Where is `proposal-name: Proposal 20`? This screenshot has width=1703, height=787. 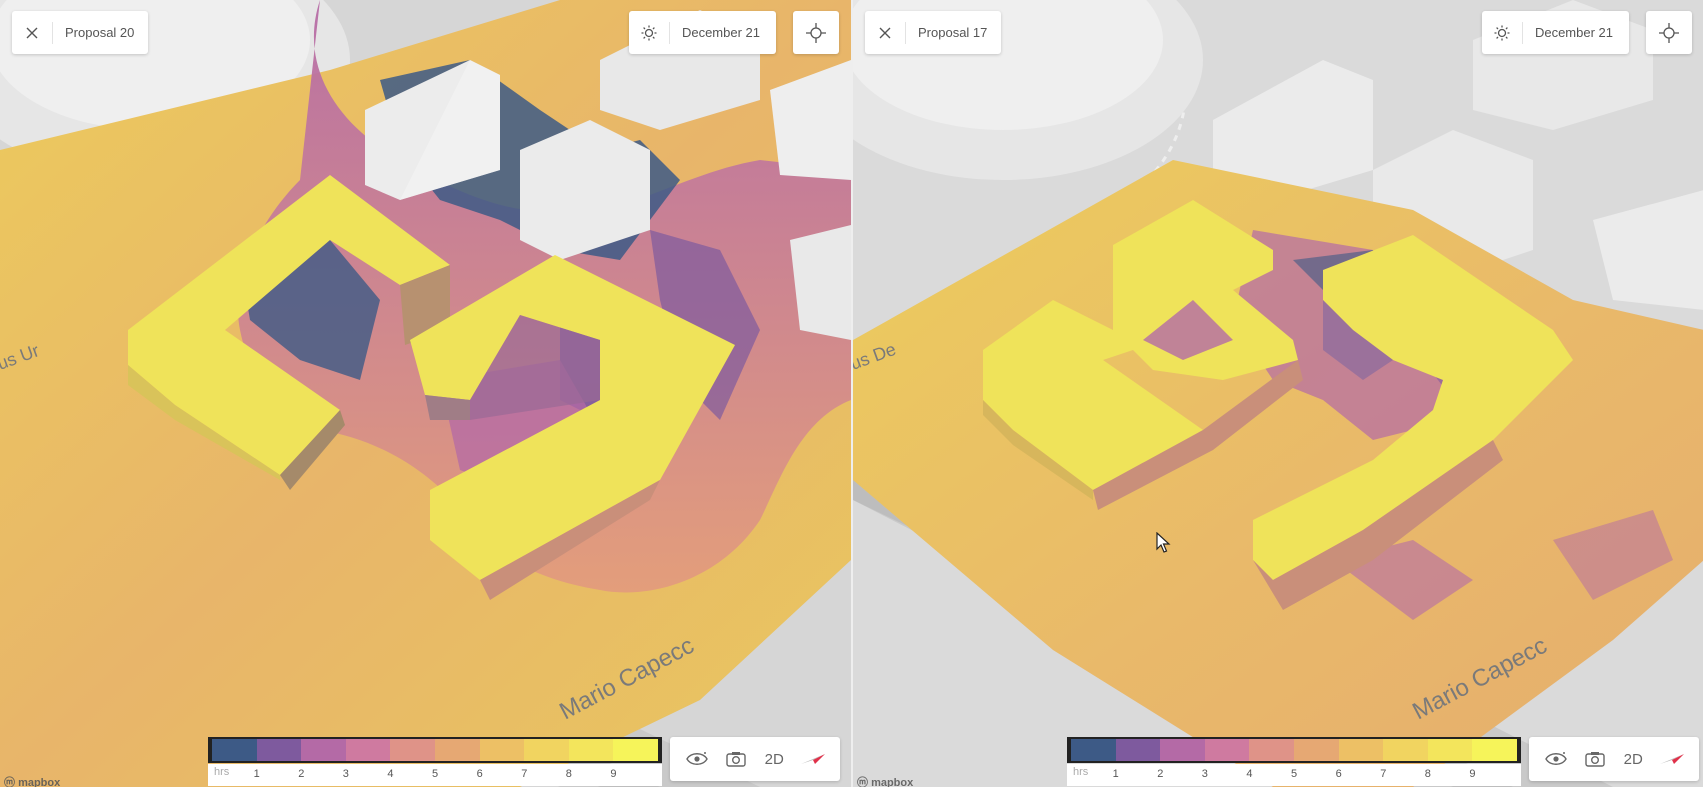
proposal-name: Proposal 20 is located at coordinates (99, 32).